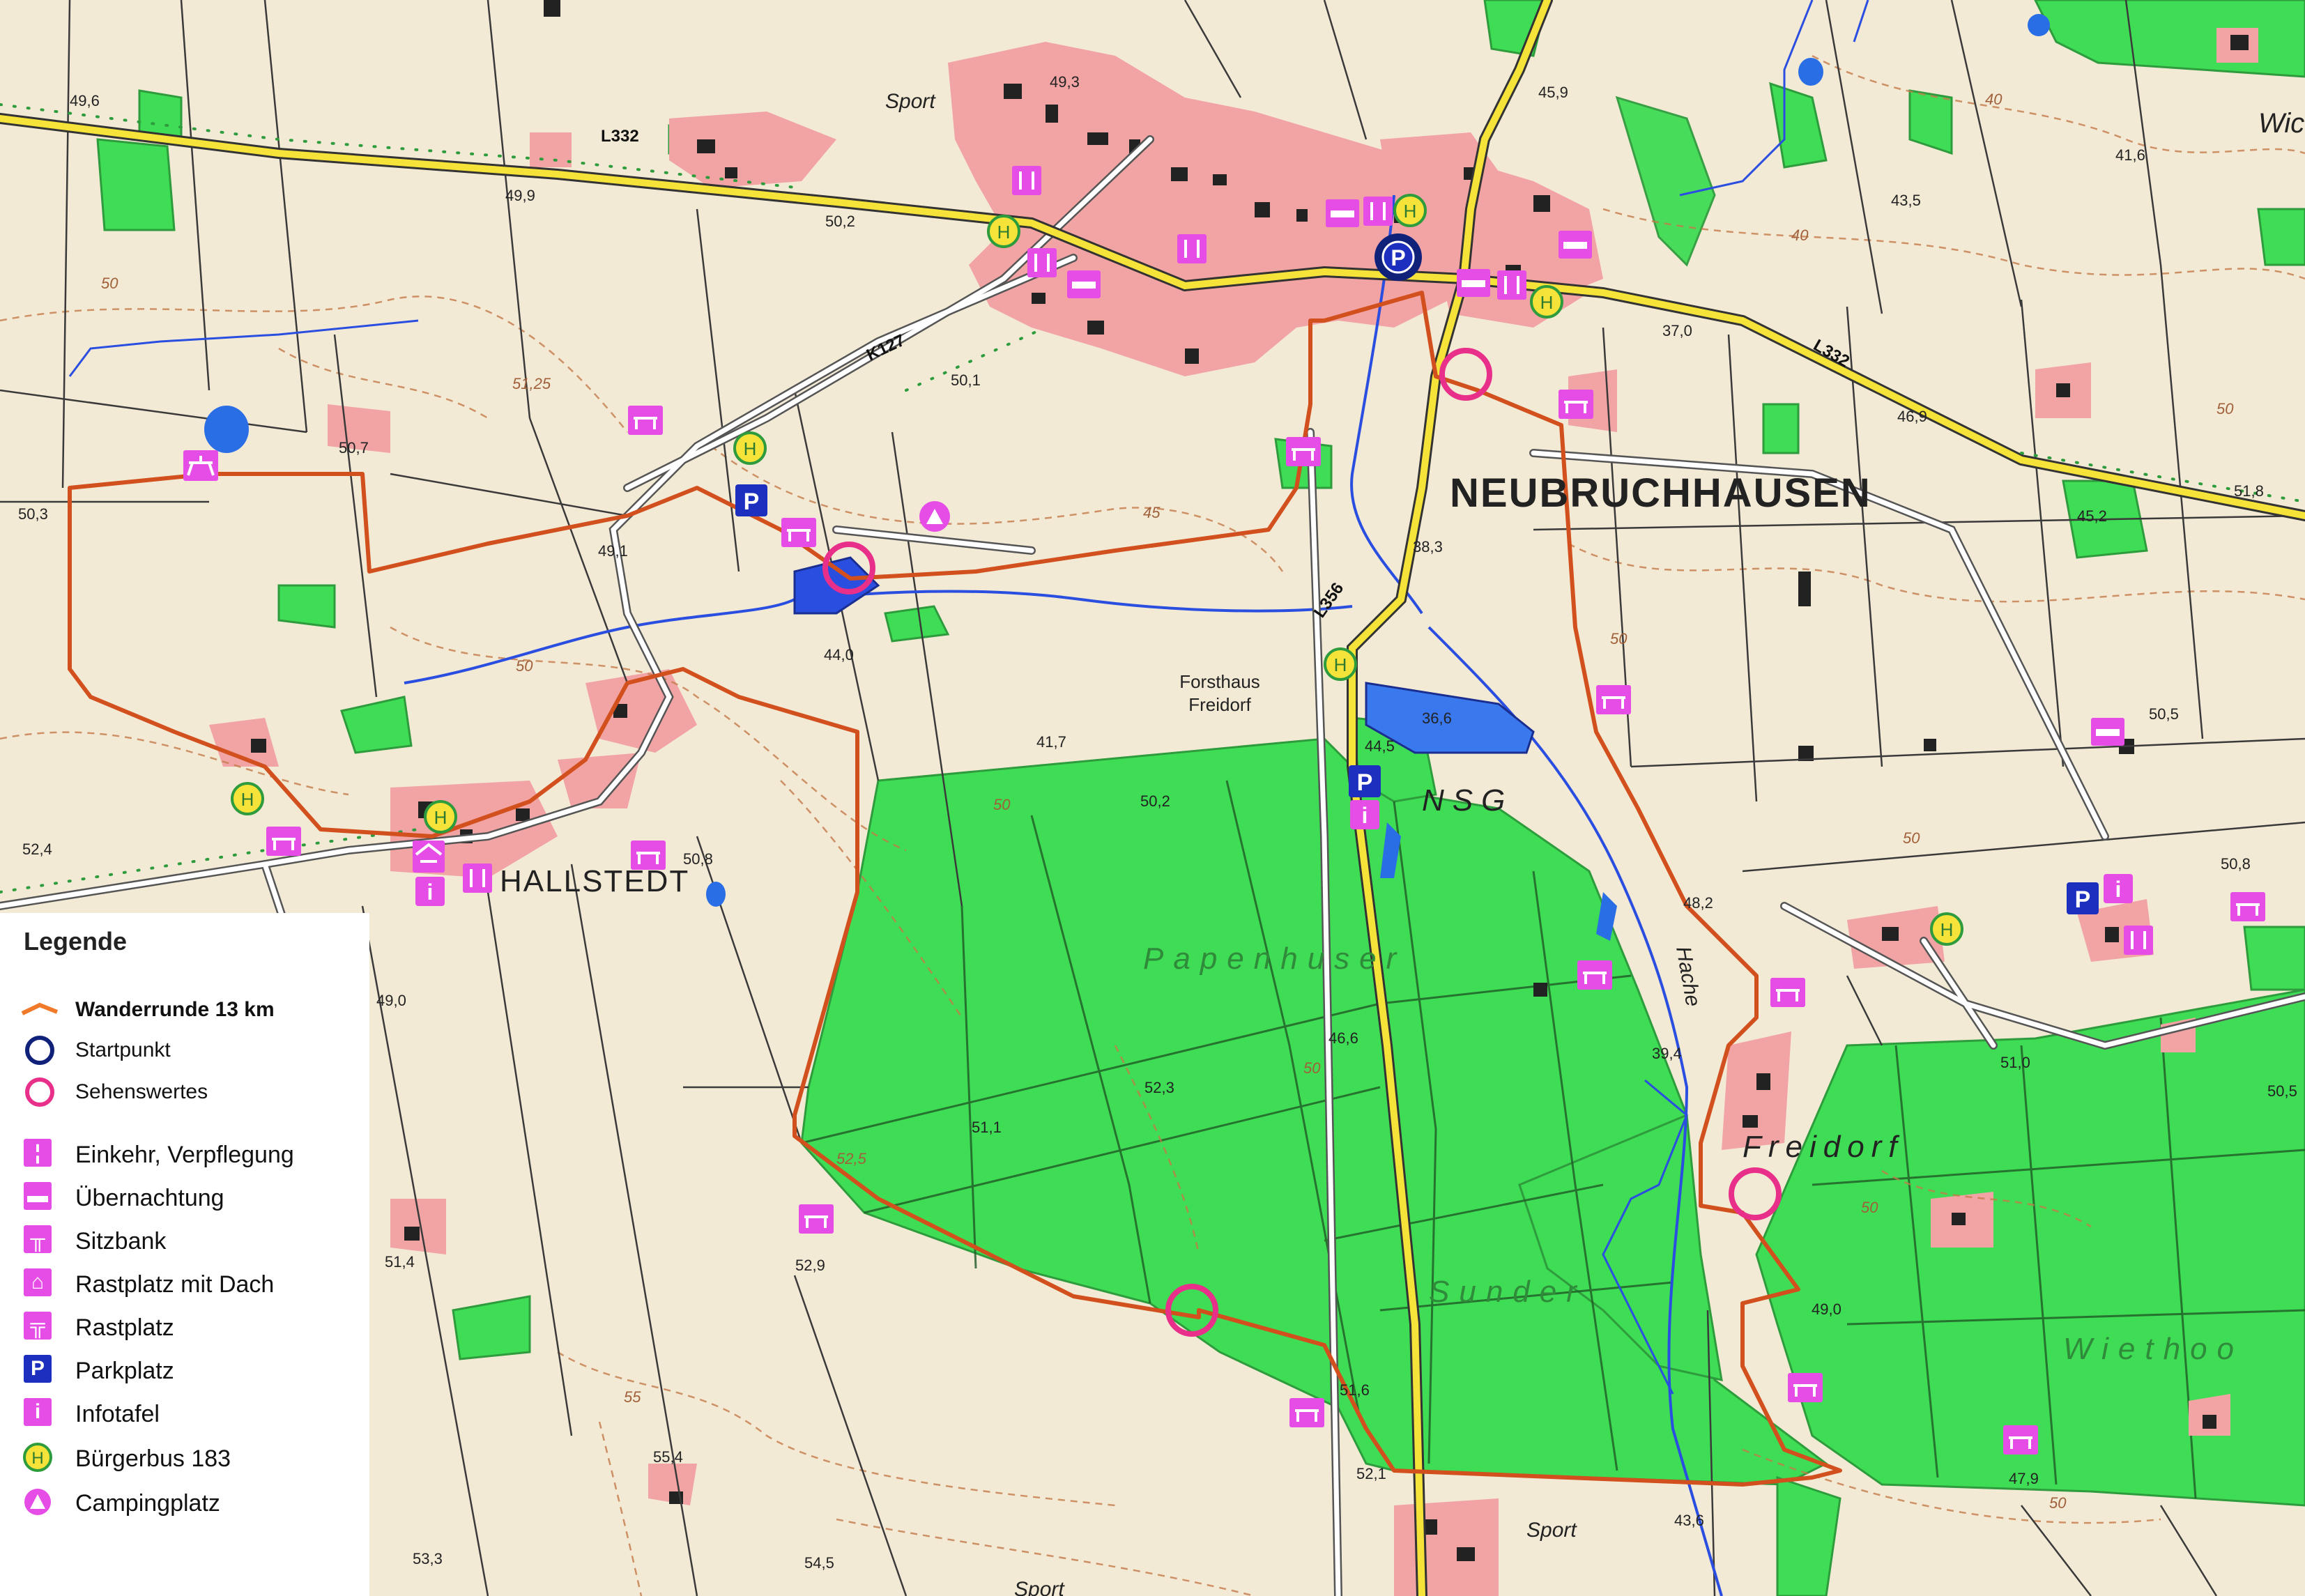 This screenshot has height=1596, width=2305. Describe the element at coordinates (934, 516) in the screenshot. I see `camping-icon` at that location.